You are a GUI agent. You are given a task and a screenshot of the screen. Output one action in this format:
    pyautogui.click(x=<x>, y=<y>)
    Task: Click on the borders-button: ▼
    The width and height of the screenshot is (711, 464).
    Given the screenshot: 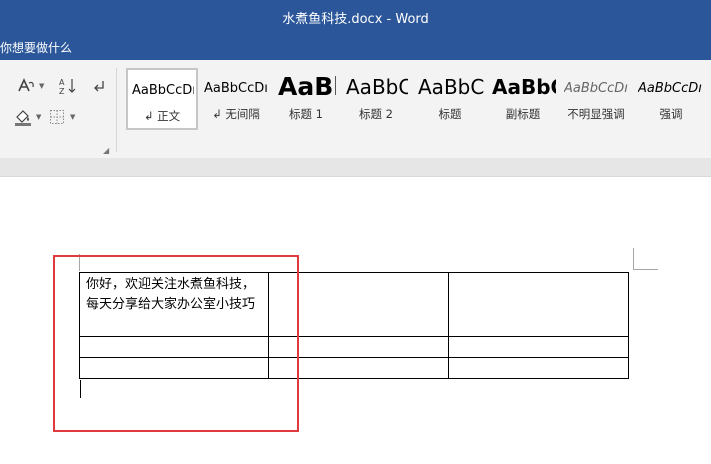 What is the action you would take?
    pyautogui.click(x=62, y=117)
    